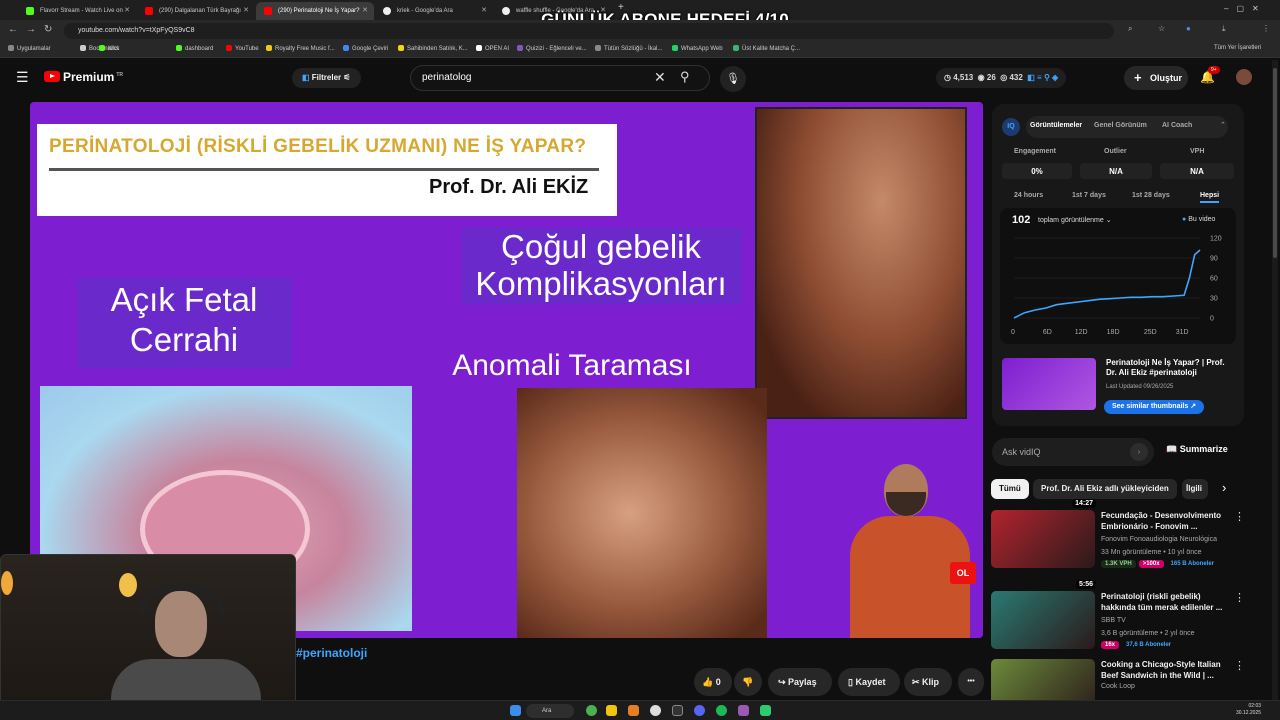 The width and height of the screenshot is (1280, 720). What do you see at coordinates (800, 682) in the screenshot?
I see `share-button: ↪ Paylaş` at bounding box center [800, 682].